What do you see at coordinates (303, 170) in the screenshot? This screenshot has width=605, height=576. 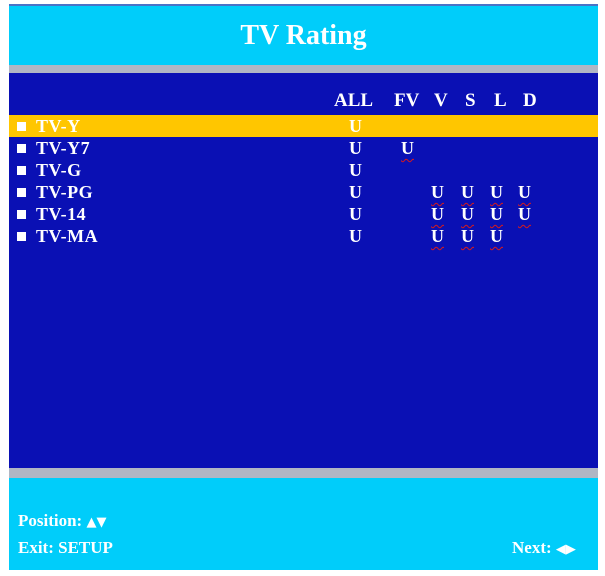 I see `rating-row-tv-g: TV-G U` at bounding box center [303, 170].